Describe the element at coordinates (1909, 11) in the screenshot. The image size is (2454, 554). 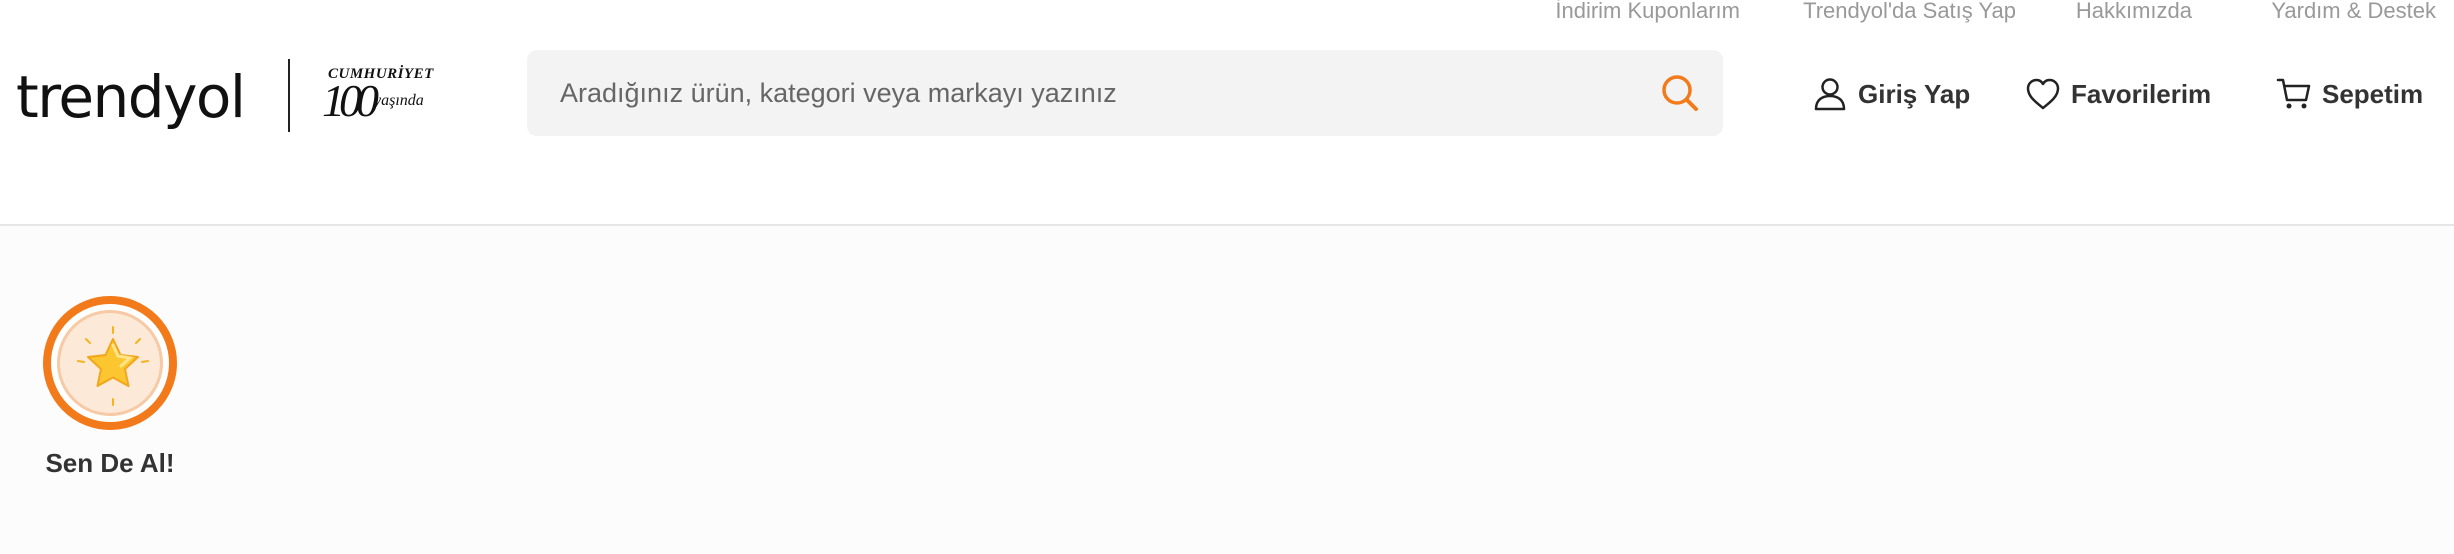
I see `top-link-sell: Trendyol'da Satış Yap` at that location.